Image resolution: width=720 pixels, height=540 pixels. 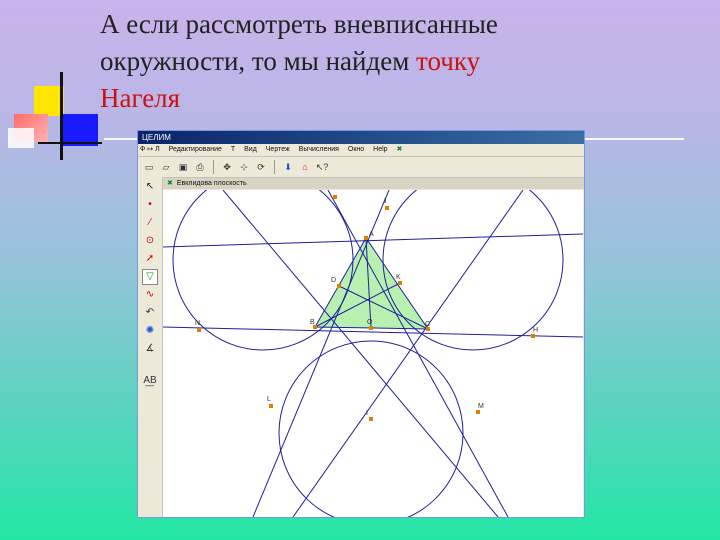 What do you see at coordinates (150, 187) in the screenshot?
I see `pointer-tool-icon: ↖` at bounding box center [150, 187].